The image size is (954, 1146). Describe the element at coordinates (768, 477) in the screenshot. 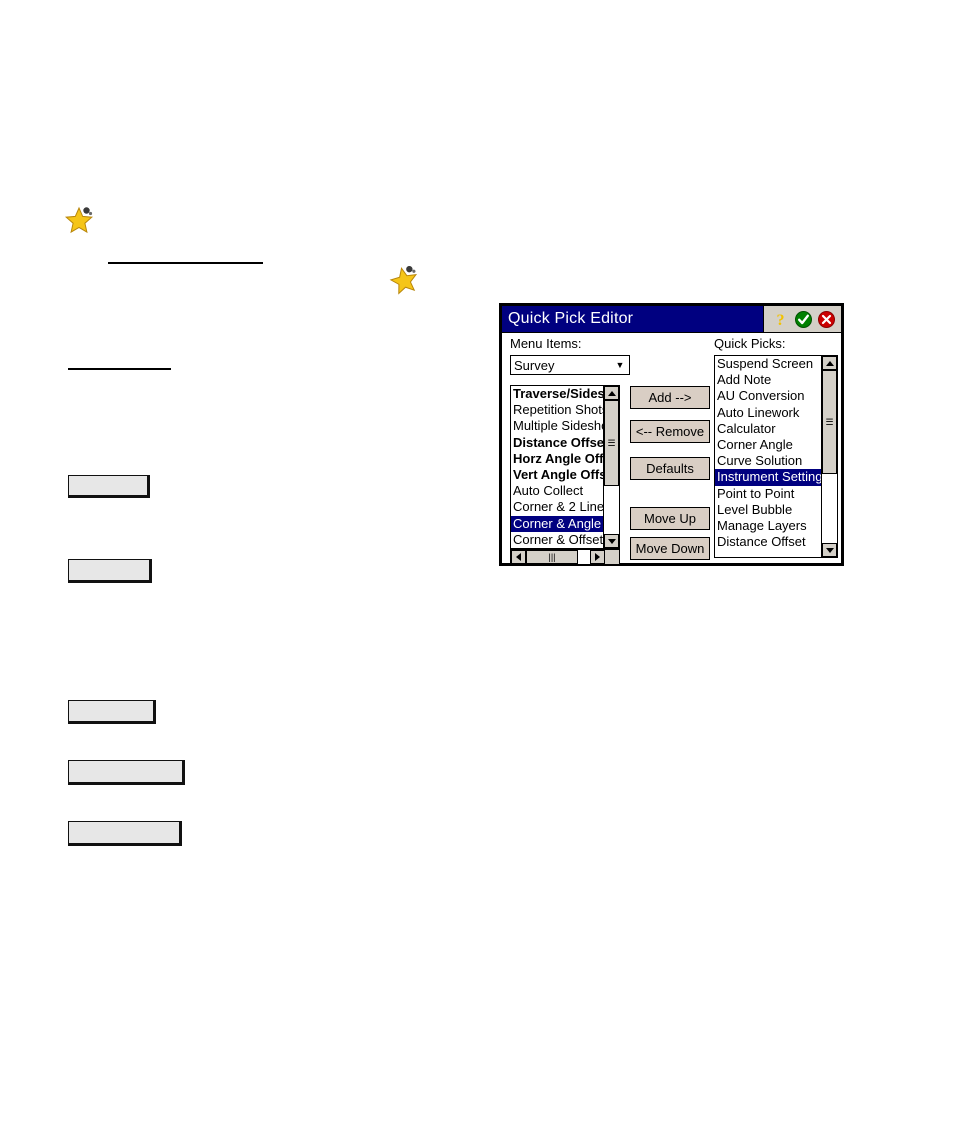

I see `quick-picks-item: Instrument Settings` at that location.